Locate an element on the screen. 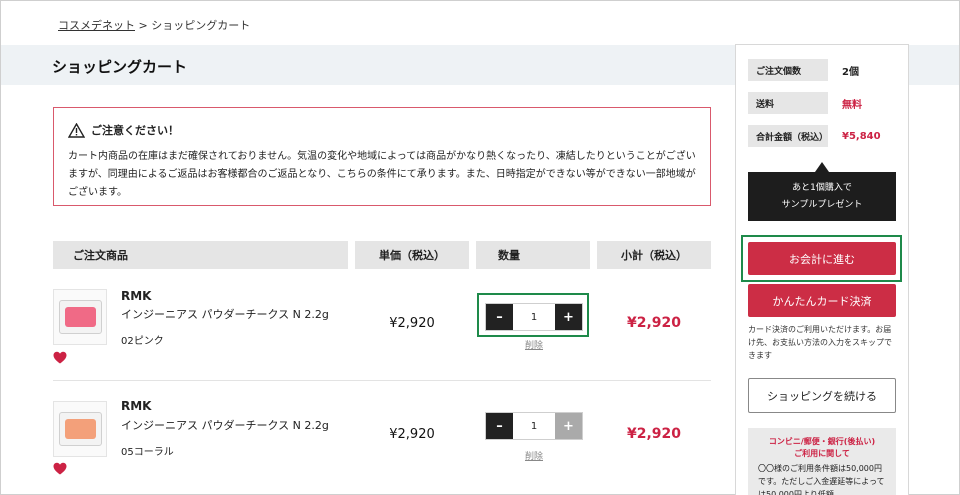 The image size is (960, 495). express-card-checkout-button: かんたんカード決済 is located at coordinates (822, 300).